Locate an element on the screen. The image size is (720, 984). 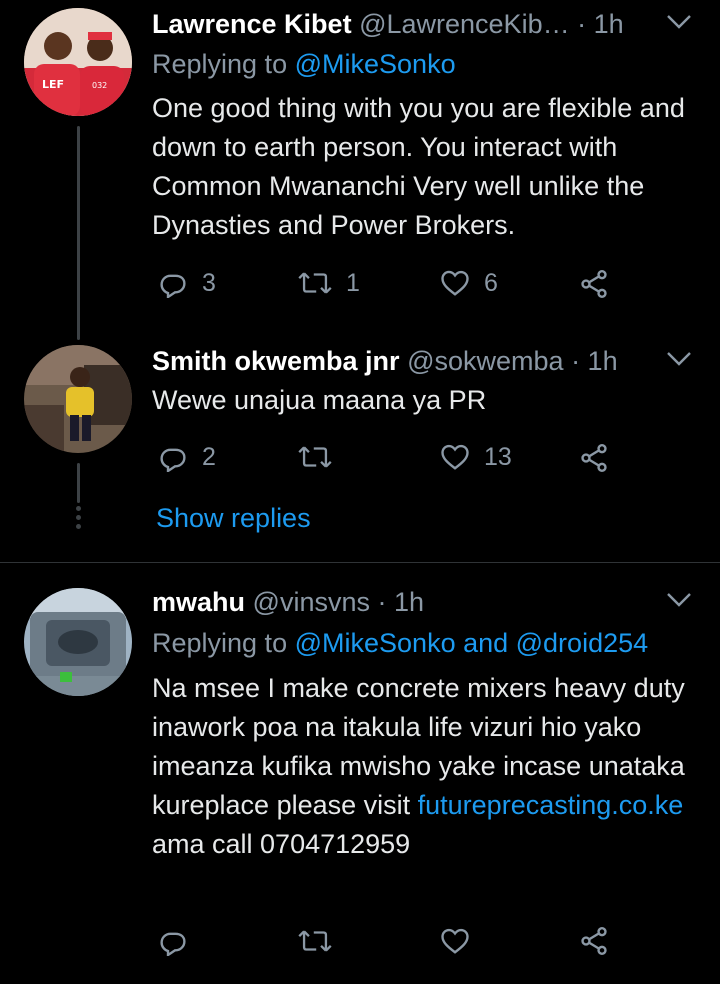
svg-text: 032 is located at coordinates (99, 85).